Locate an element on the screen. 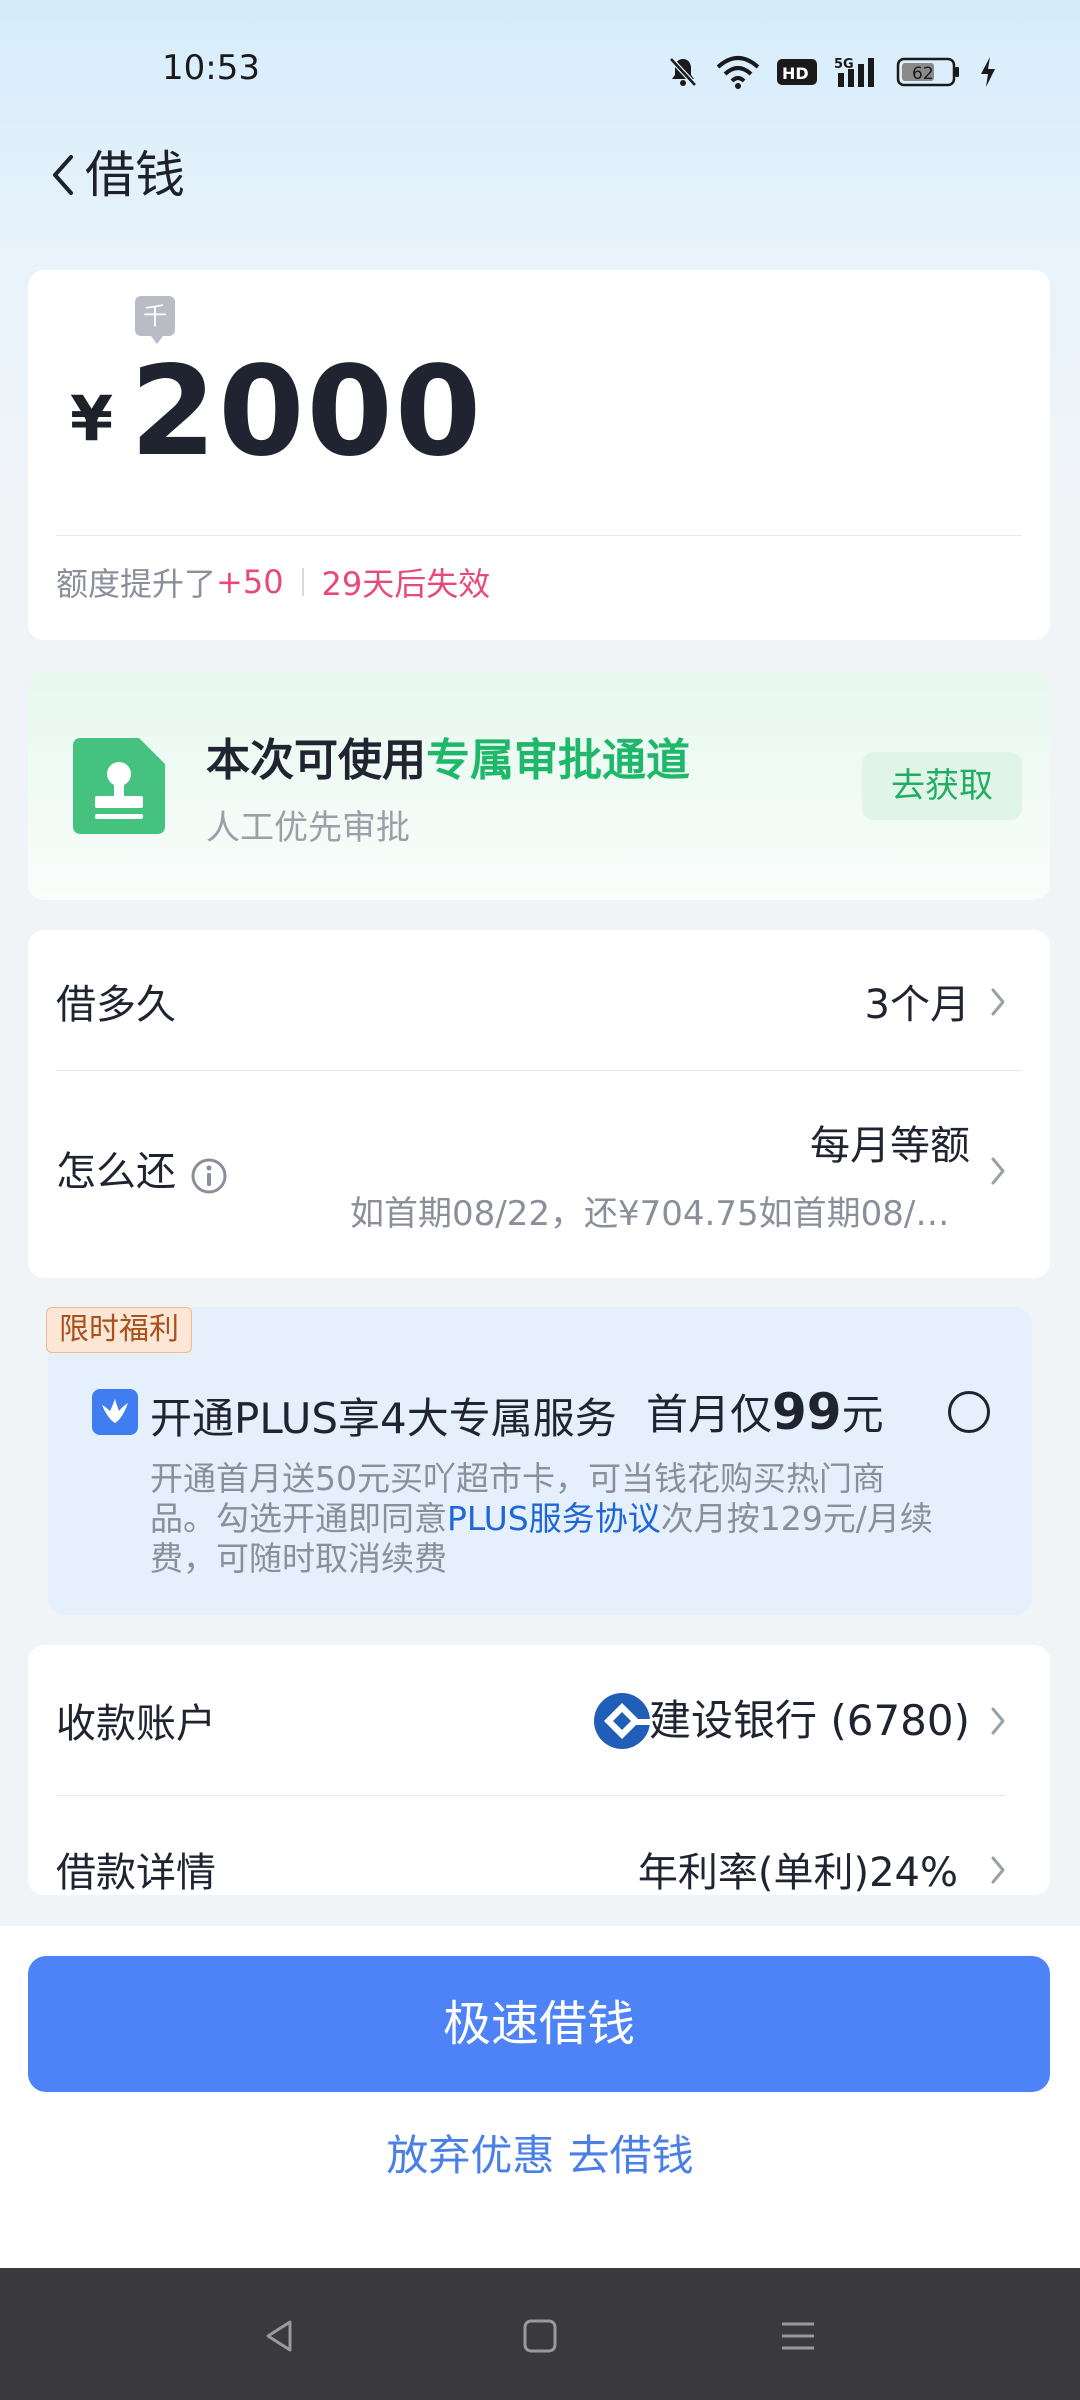 This screenshot has height=2400, width=1080. page-title: 借钱 is located at coordinates (135, 175).